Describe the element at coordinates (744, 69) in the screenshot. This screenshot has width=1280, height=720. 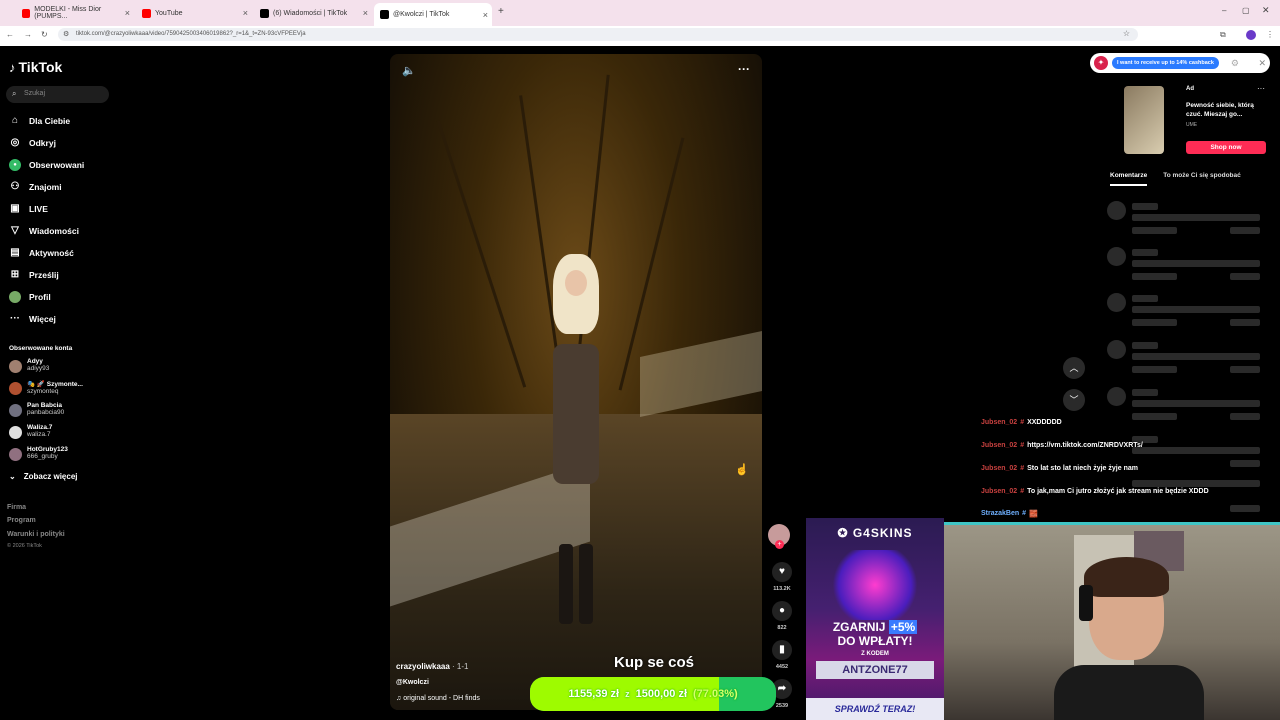
I see `more-options-icon: ···` at that location.